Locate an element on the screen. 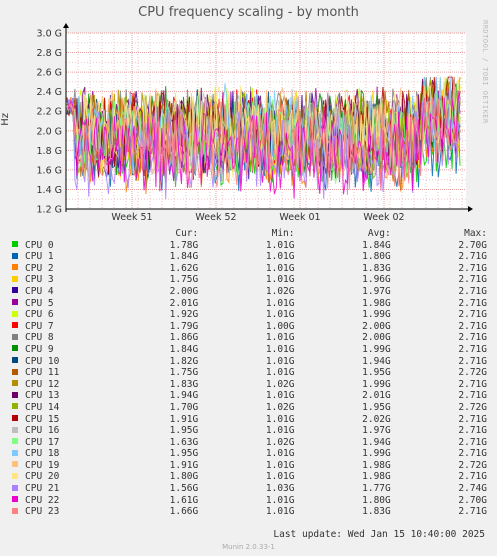 This screenshot has height=556, width=497. legend-header-row: Cur: Min: Avg: Max: is located at coordinates (249, 234).